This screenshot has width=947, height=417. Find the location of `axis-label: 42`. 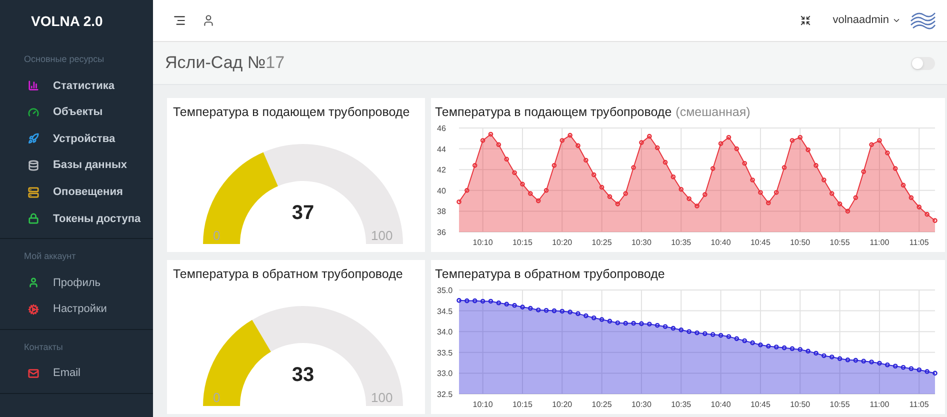

axis-label: 42 is located at coordinates (441, 169).